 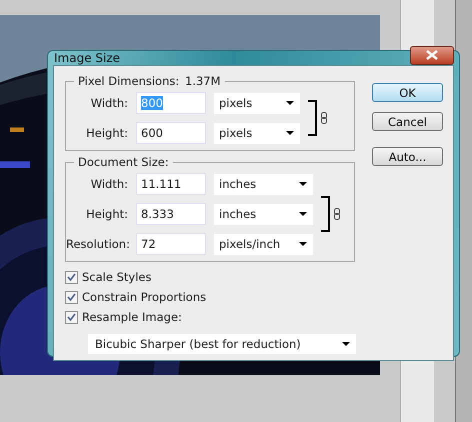 I want to click on field-label: Resolution:, so click(x=97, y=244).